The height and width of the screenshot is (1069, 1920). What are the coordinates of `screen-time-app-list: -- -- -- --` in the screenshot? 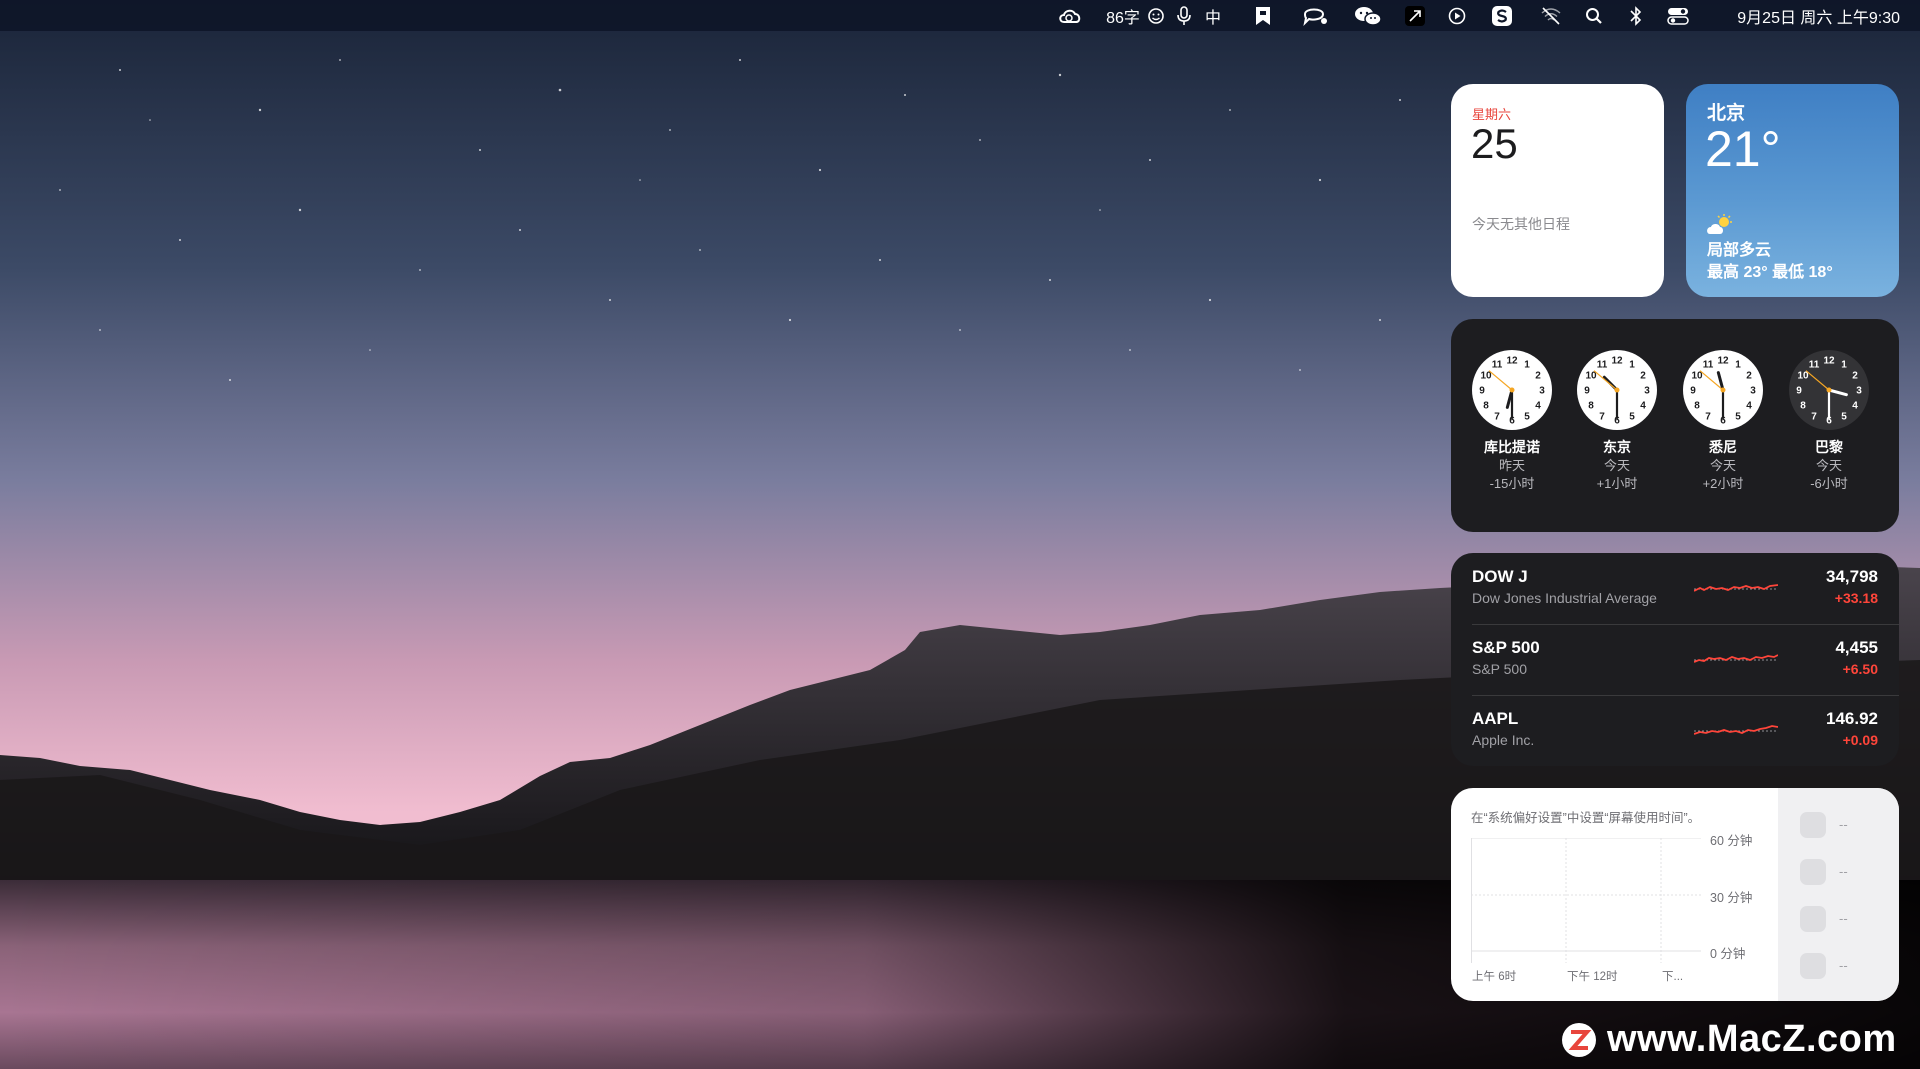 It's located at (1838, 894).